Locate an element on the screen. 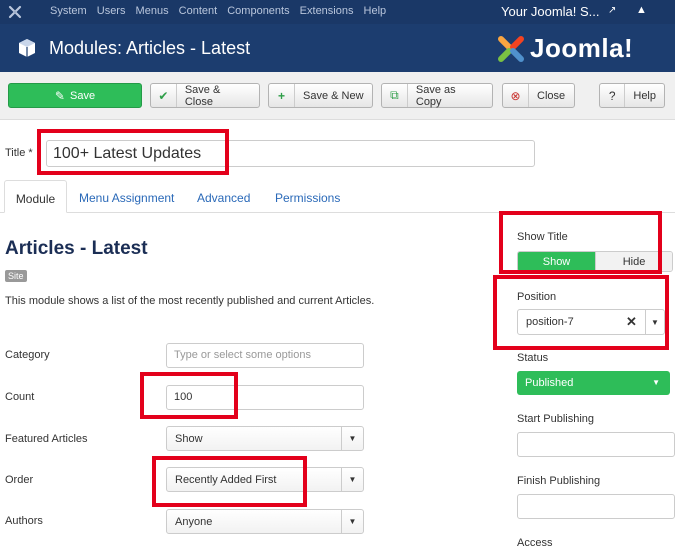 Image resolution: width=675 pixels, height=554 pixels. menu-system: System is located at coordinates (68, 11).